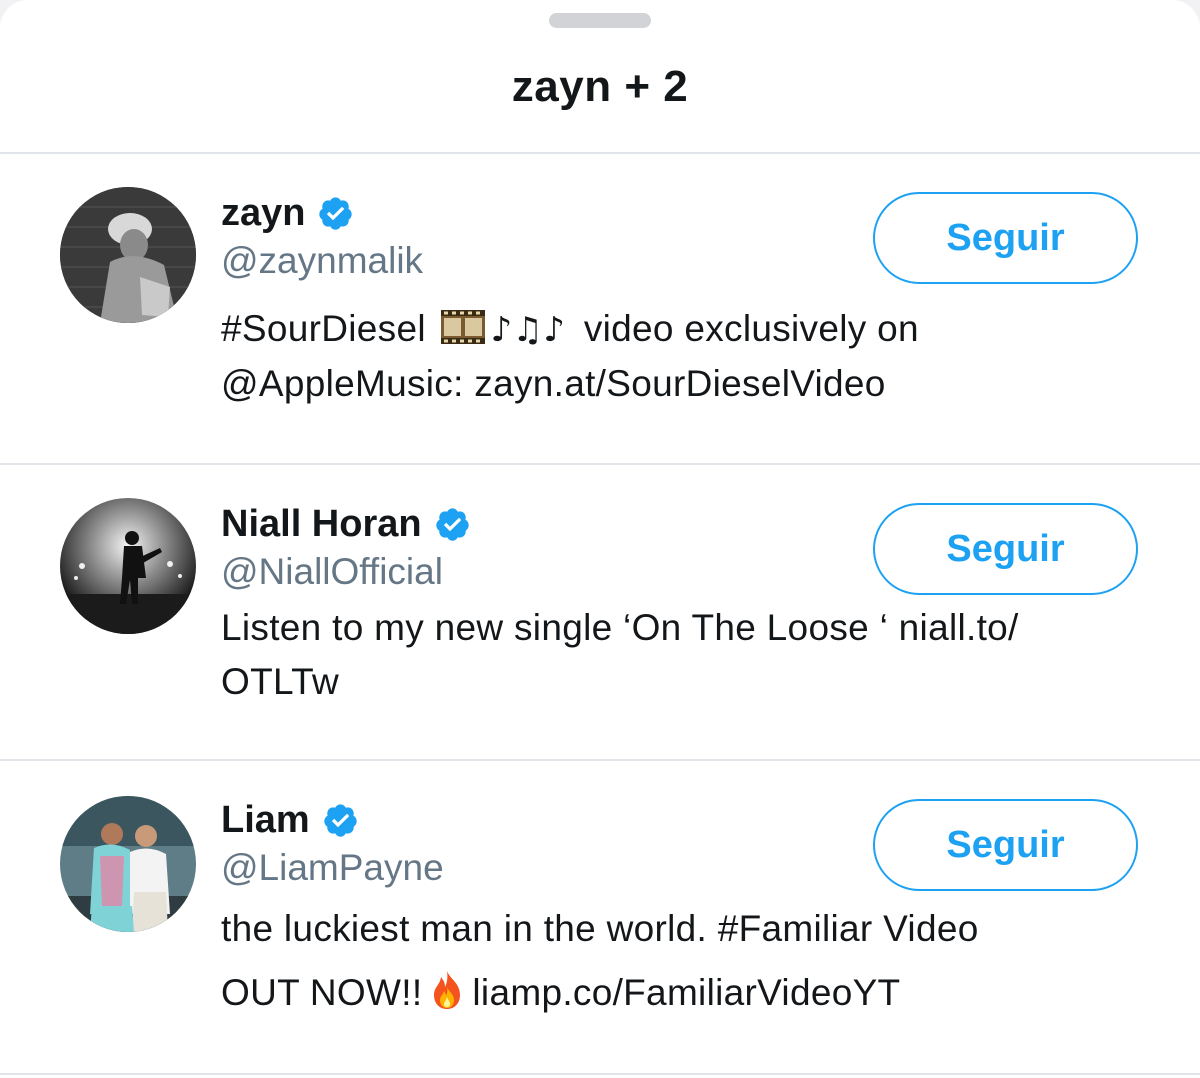 Image resolution: width=1200 pixels, height=1078 pixels. What do you see at coordinates (463, 327) in the screenshot?
I see `film-frames-icon` at bounding box center [463, 327].